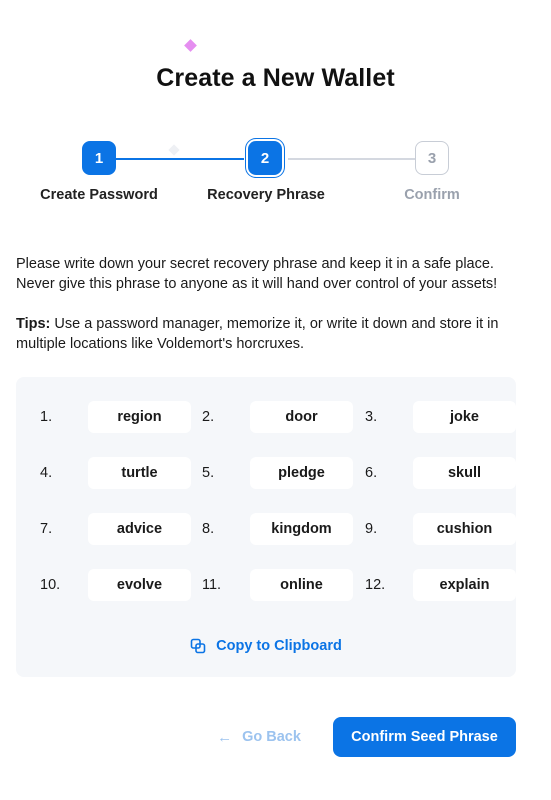  What do you see at coordinates (432, 195) in the screenshot?
I see `step-3-label: Confirm` at bounding box center [432, 195].